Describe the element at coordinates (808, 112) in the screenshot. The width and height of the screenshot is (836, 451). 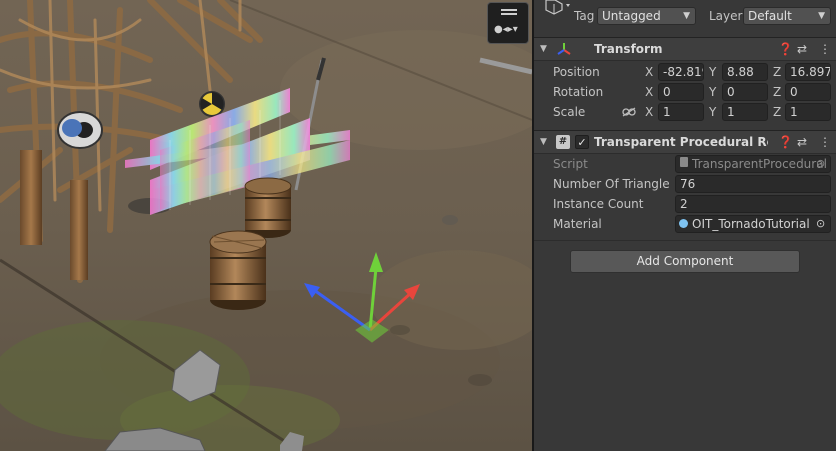
I see `scale-z-field: 1` at that location.